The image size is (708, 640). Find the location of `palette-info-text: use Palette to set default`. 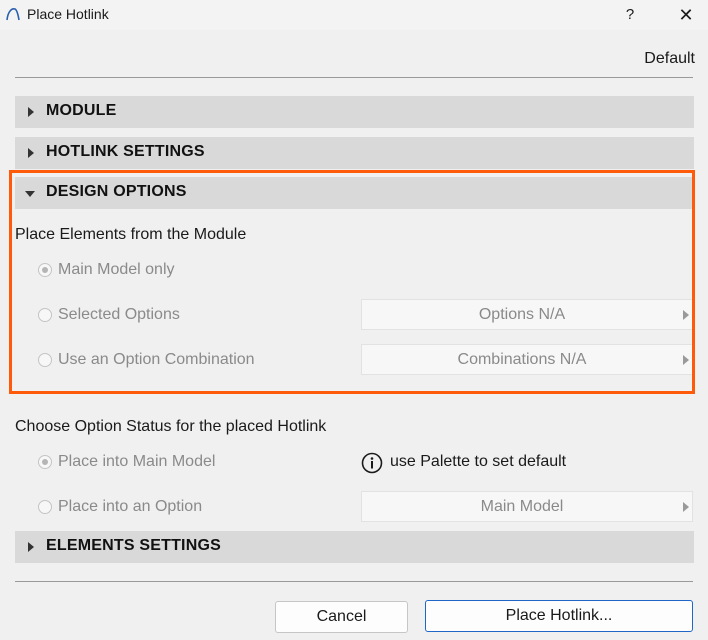

palette-info-text: use Palette to set default is located at coordinates (478, 461).